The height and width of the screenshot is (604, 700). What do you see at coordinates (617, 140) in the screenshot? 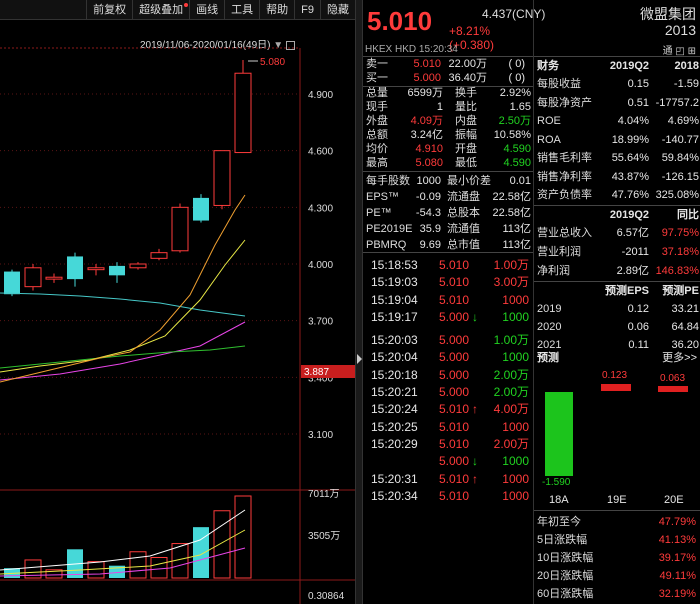
I see `fin-row: ROA 18.99% -140.77` at bounding box center [617, 140].